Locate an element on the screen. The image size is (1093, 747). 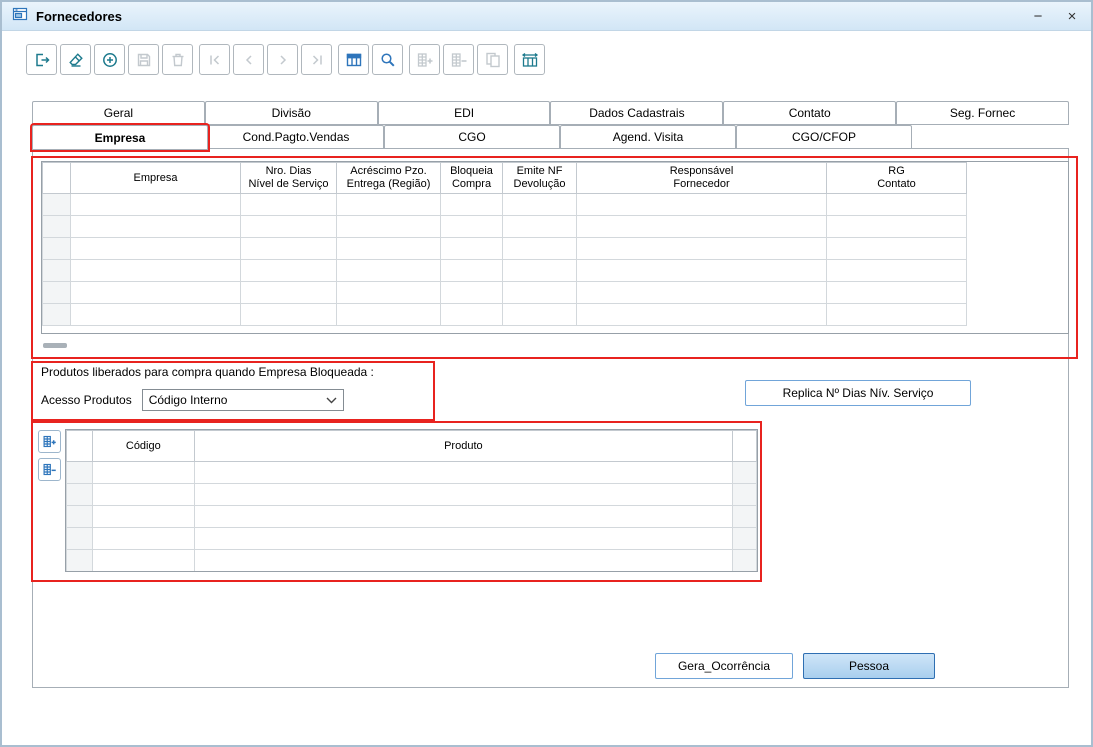
tab-dados-cadastrais: Dados Cadastrais is located at coordinates (637, 113).